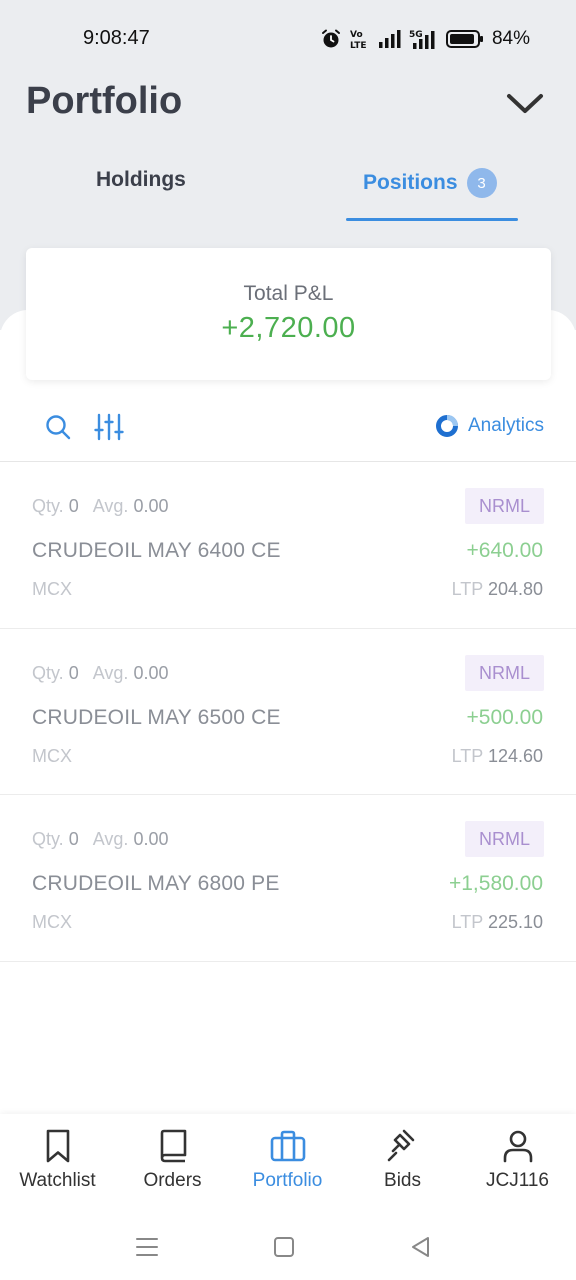 This screenshot has width=576, height=1280. What do you see at coordinates (288, 293) in the screenshot?
I see `total-pnl-label: Total P&L` at bounding box center [288, 293].